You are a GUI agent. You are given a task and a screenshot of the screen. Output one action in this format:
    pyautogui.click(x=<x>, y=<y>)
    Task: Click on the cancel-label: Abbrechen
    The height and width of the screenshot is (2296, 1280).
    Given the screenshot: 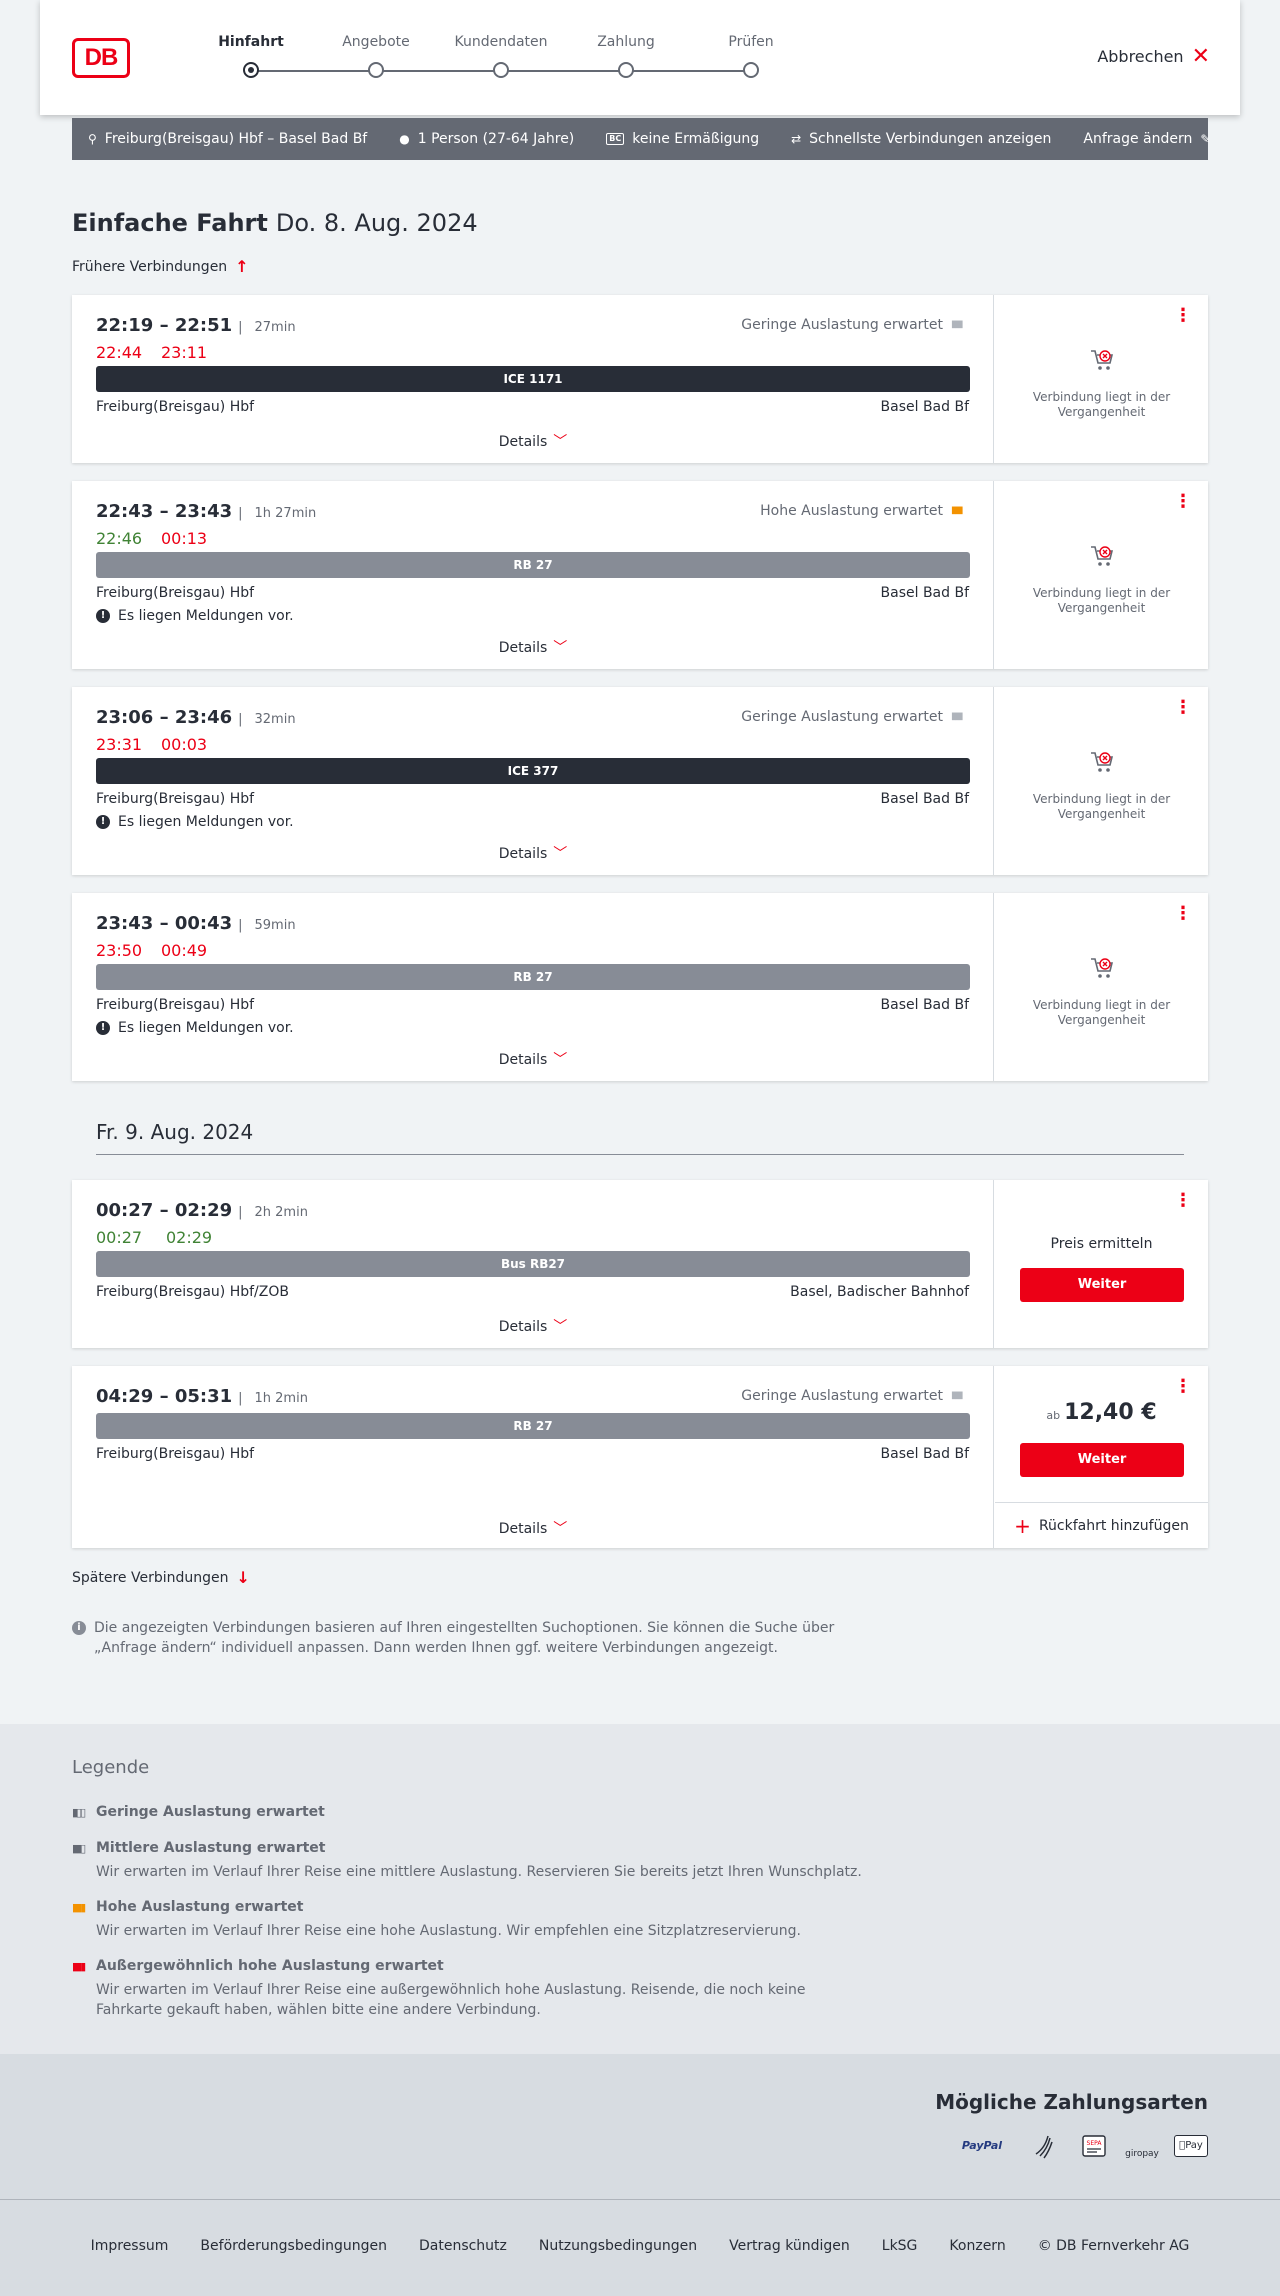 What is the action you would take?
    pyautogui.click(x=1140, y=56)
    